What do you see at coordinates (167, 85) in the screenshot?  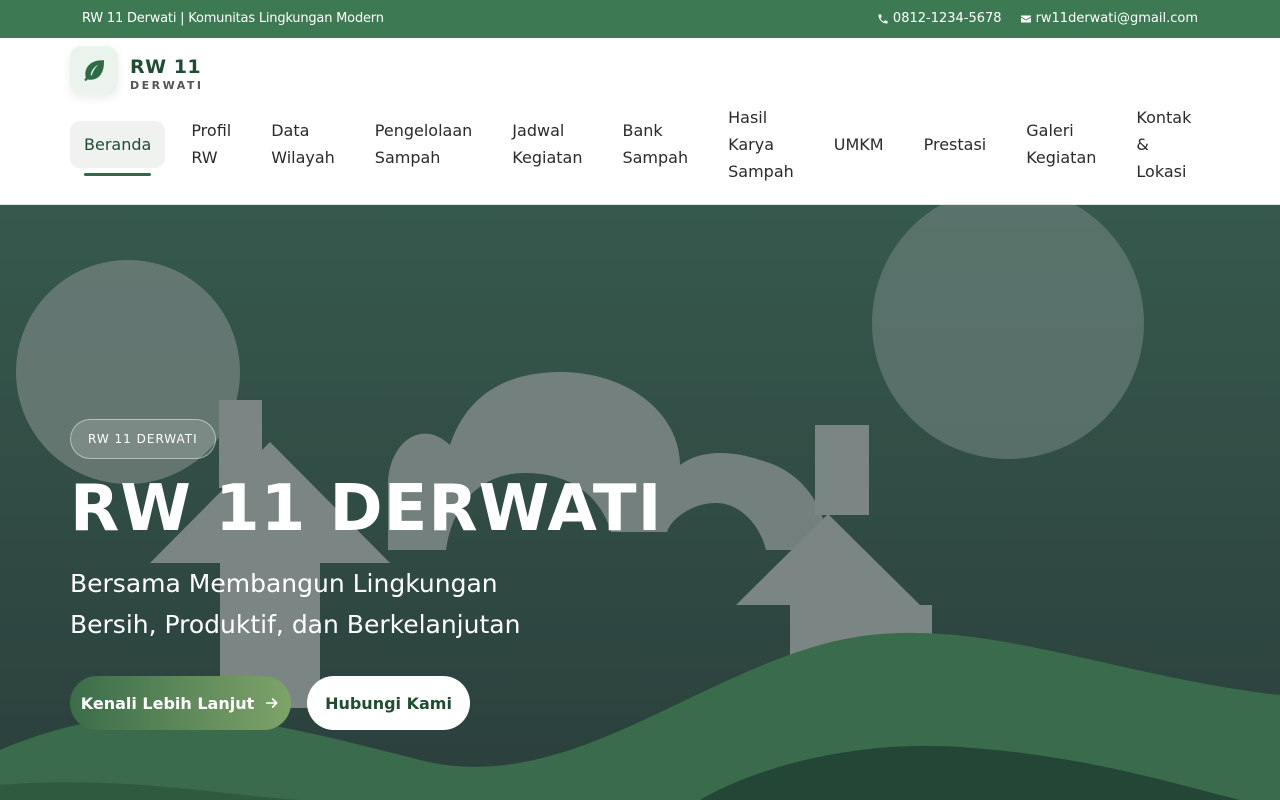 I see `logo-subtitle: DERWATI` at bounding box center [167, 85].